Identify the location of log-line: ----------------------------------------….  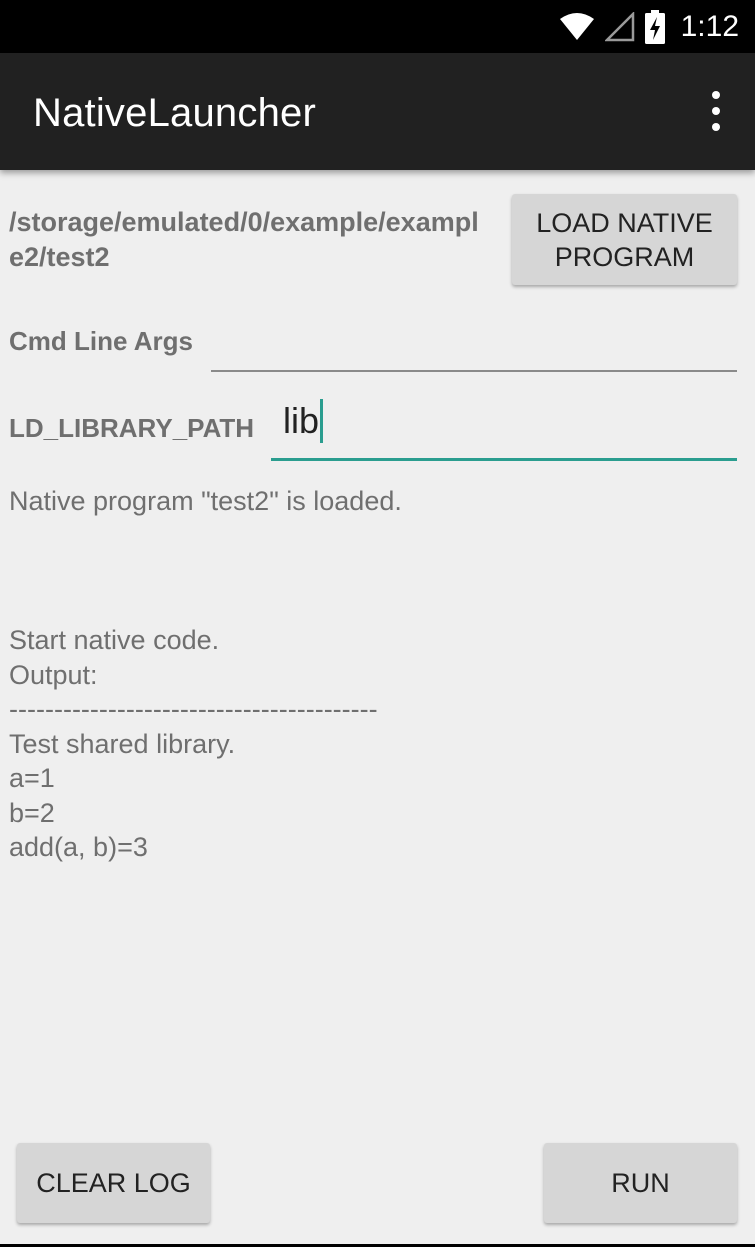
(193, 709).